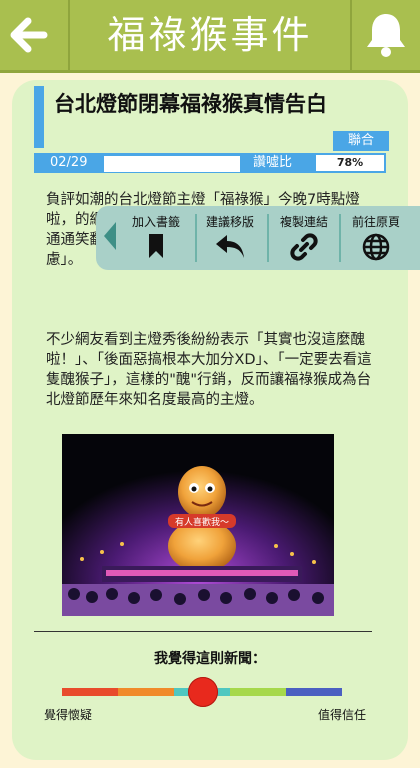 Image resolution: width=420 pixels, height=768 pixels. I want to click on doubt-label: 覺得懷疑, so click(68, 715).